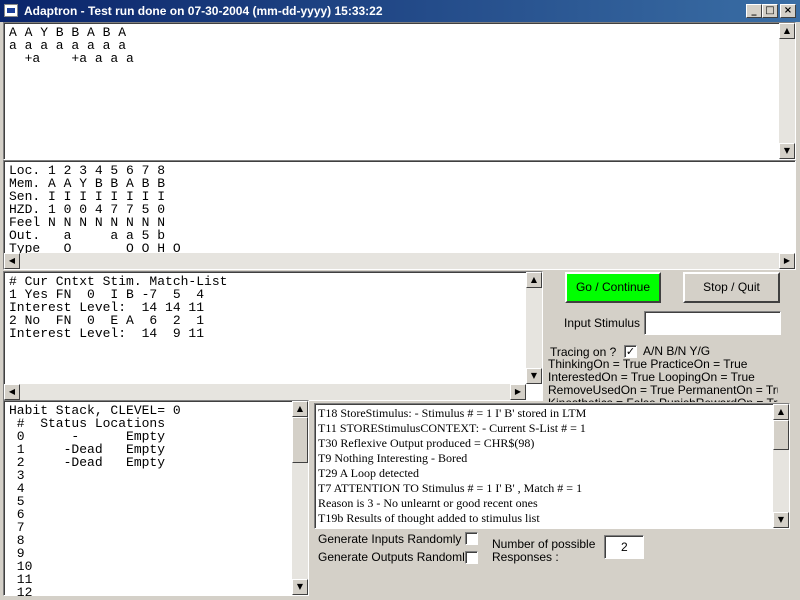  Describe the element at coordinates (544, 544) in the screenshot. I see `responses-label-line1: Number of possible` at that location.